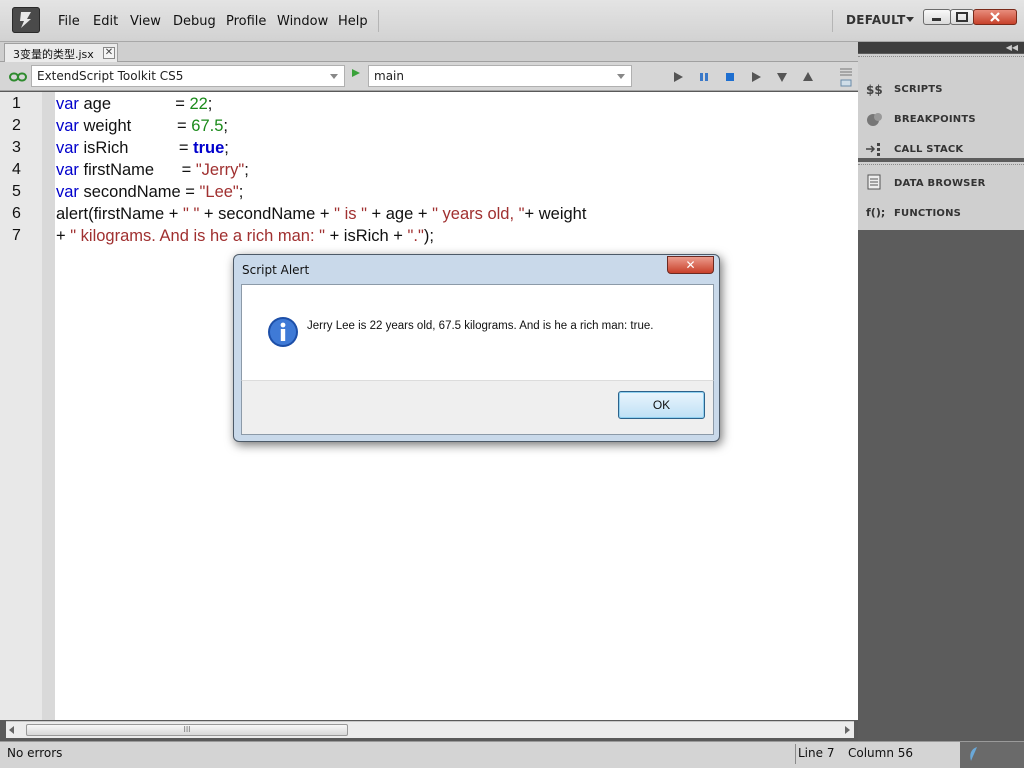  Describe the element at coordinates (847, 730) in the screenshot. I see `scroll-right-icon` at that location.